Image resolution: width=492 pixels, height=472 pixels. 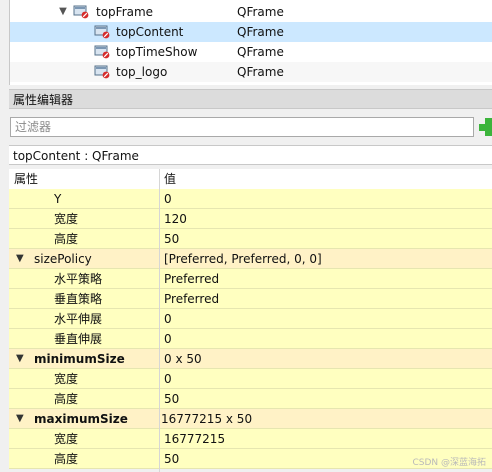 I want to click on value-column-header: 值, so click(x=170, y=179).